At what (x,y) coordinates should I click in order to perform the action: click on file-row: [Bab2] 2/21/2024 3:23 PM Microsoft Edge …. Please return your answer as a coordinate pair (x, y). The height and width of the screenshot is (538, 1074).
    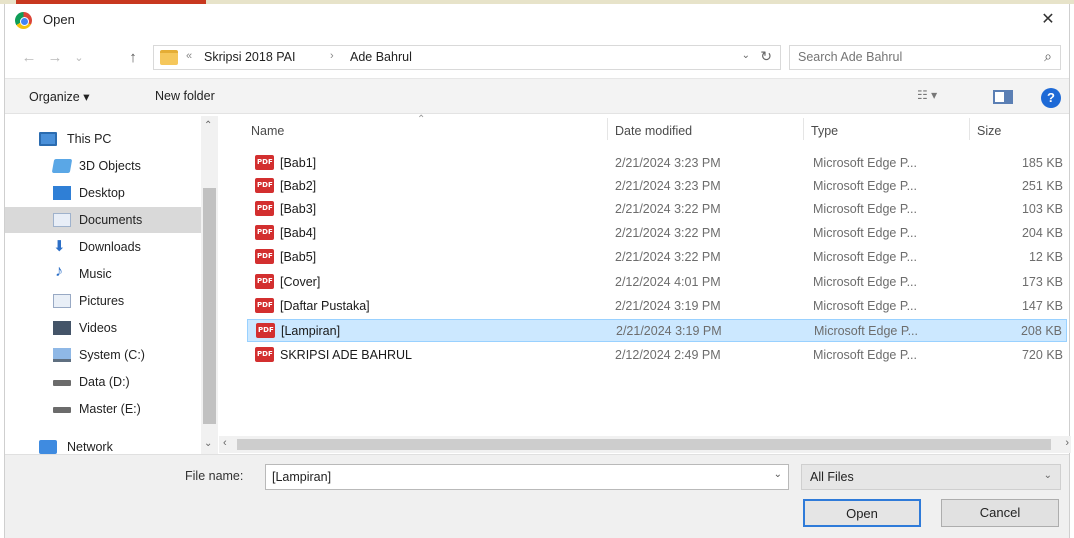
    Looking at the image, I should click on (657, 186).